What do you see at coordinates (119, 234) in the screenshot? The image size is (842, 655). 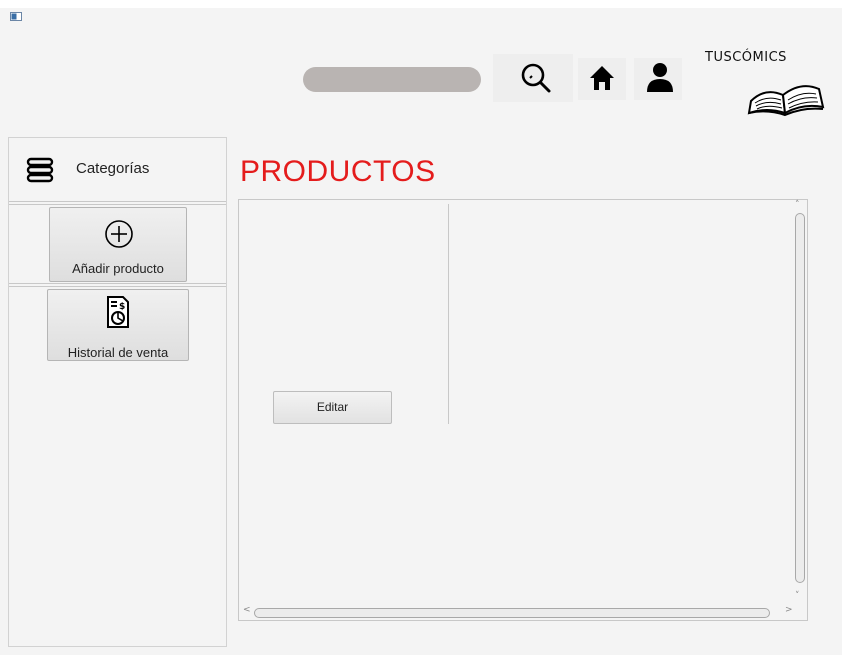 I see `plus-circle-icon` at bounding box center [119, 234].